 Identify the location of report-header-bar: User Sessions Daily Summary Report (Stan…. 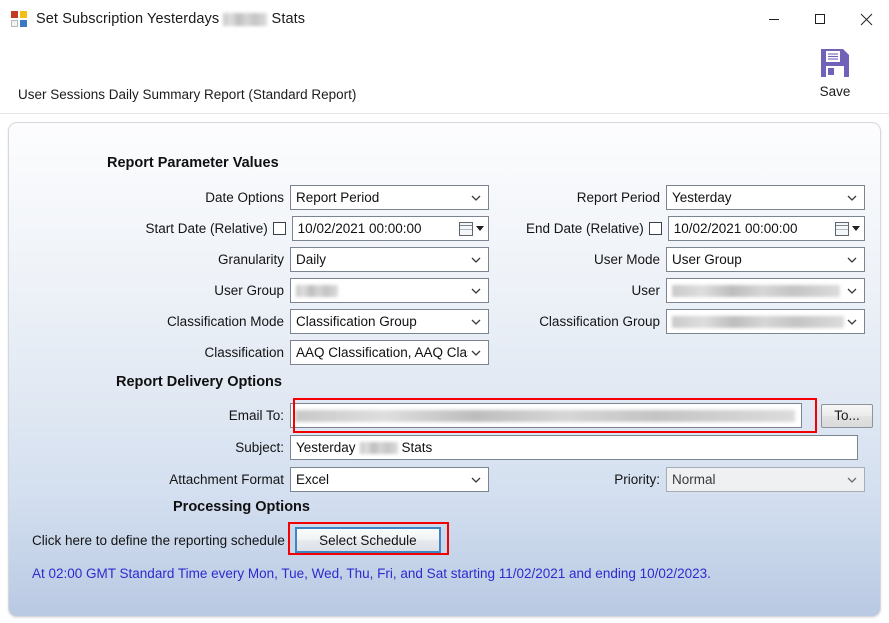
(444, 76).